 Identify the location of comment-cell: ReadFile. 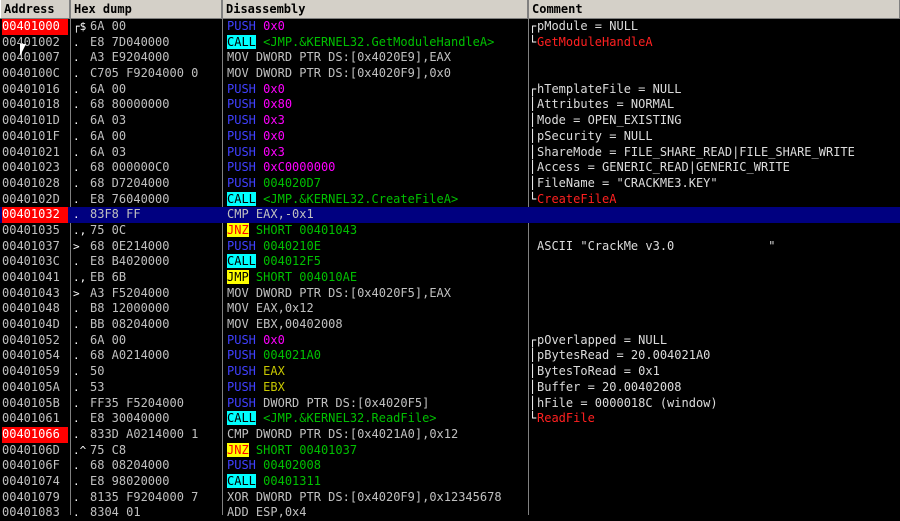
(717, 419).